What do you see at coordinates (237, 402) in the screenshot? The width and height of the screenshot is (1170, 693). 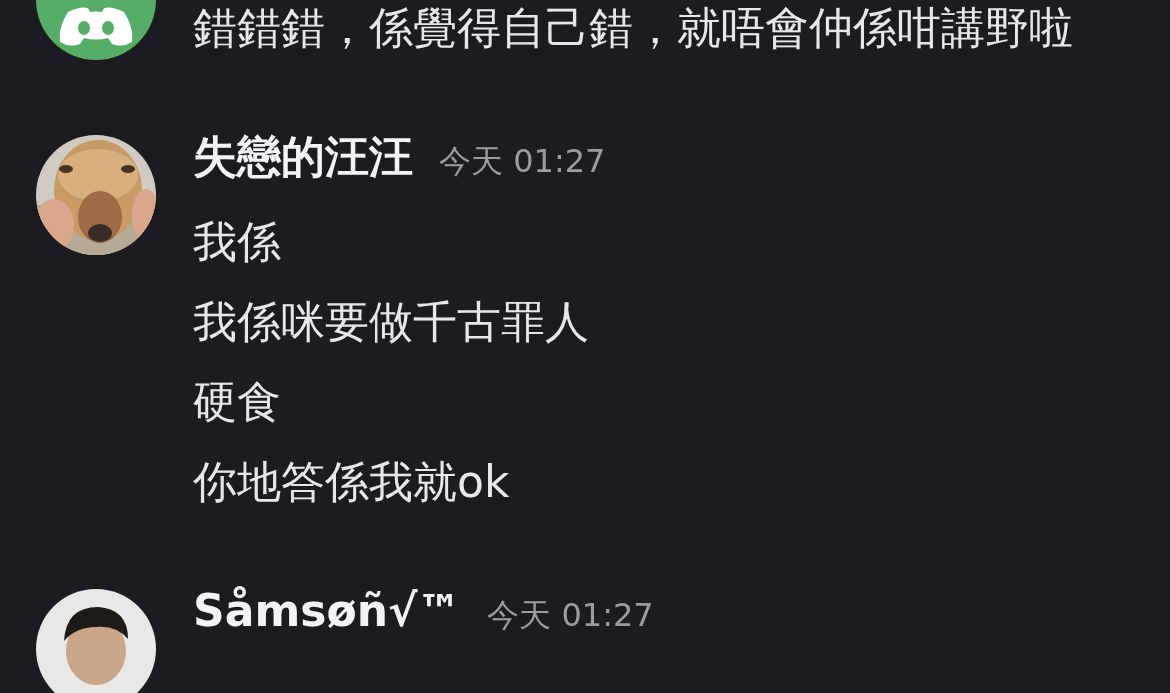 I see `message-text: 硬食` at bounding box center [237, 402].